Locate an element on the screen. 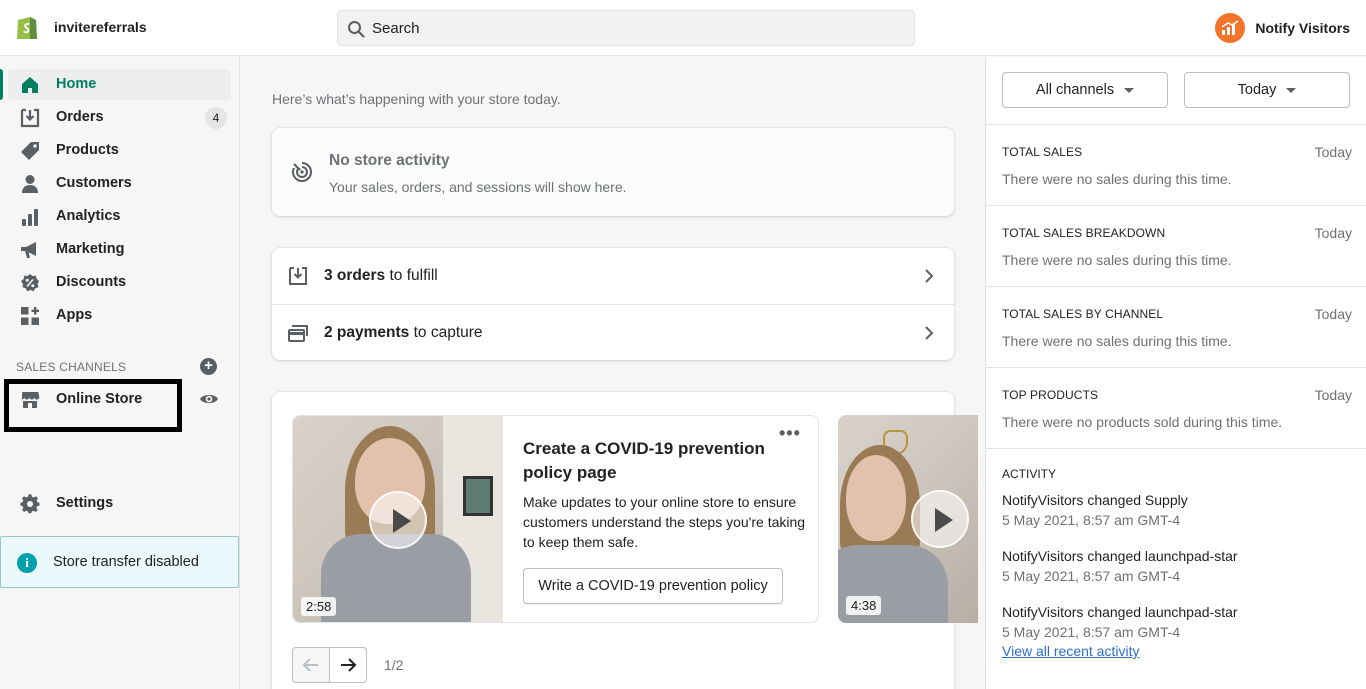 This screenshot has width=1366, height=689. stat-title: TOTAL SALES BREAKDOWN is located at coordinates (1084, 233).